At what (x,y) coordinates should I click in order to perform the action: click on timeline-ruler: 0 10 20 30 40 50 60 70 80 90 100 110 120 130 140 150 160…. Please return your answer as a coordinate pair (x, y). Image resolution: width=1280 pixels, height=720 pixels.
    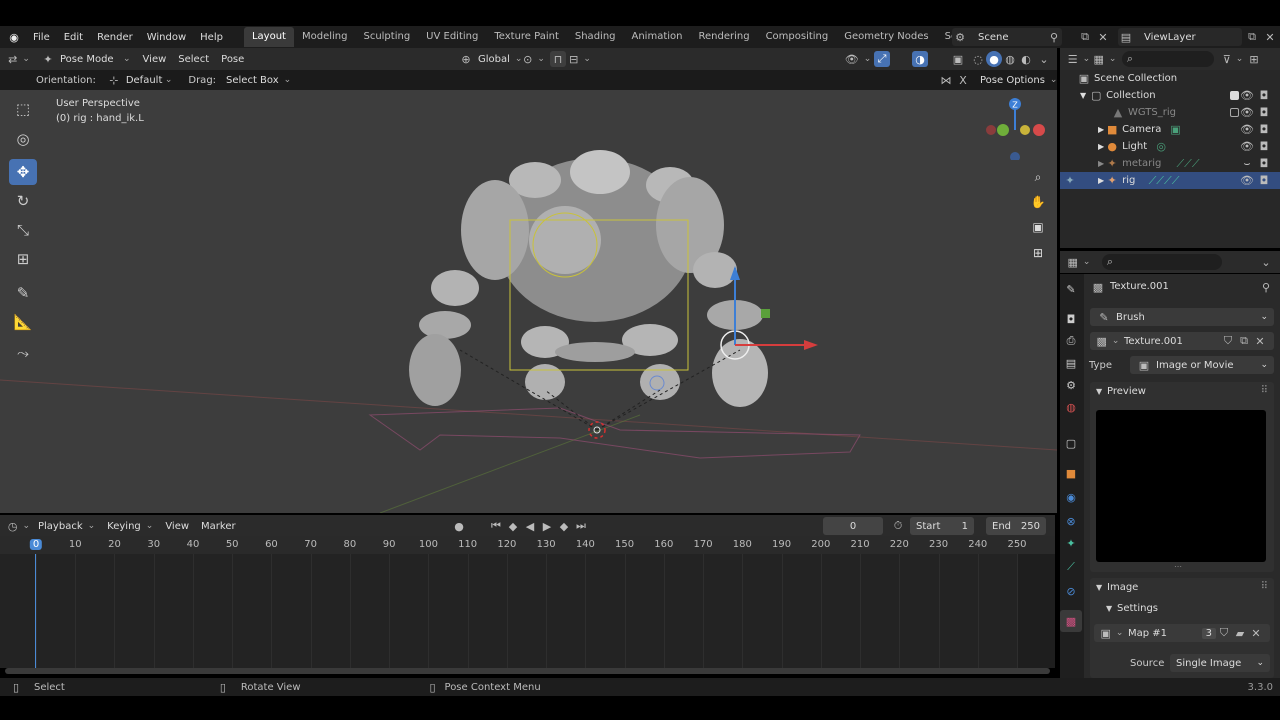
    Looking at the image, I should click on (527, 545).